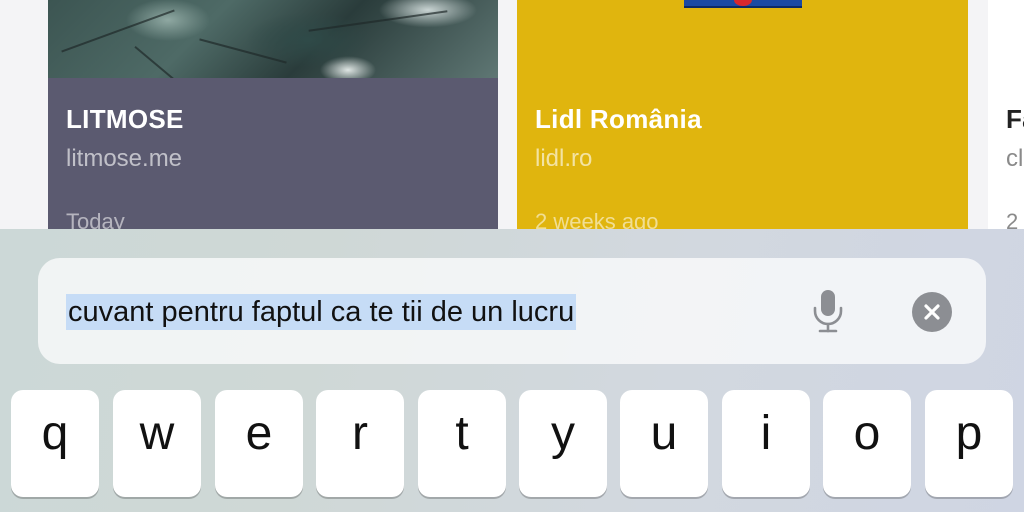 The width and height of the screenshot is (1024, 512). I want to click on key-w: w, so click(157, 443).